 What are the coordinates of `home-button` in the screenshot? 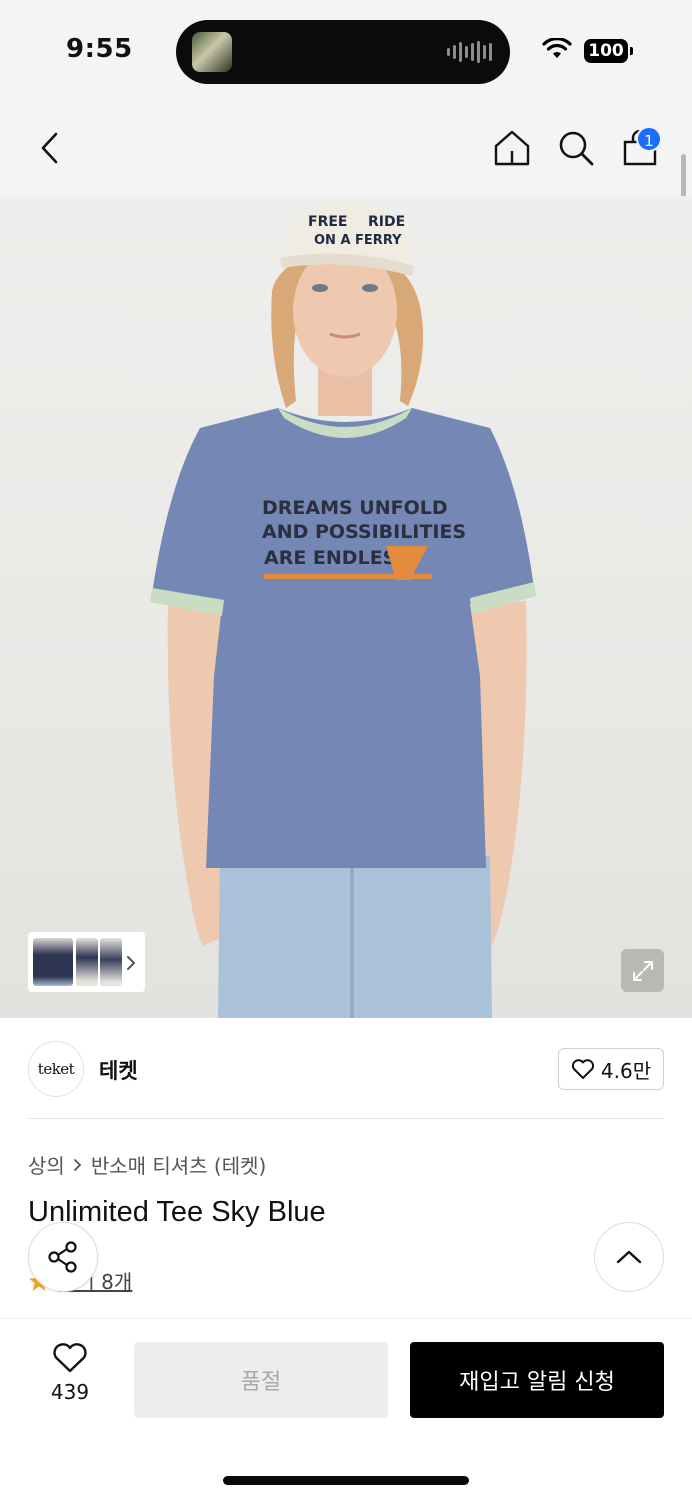 It's located at (512, 148).